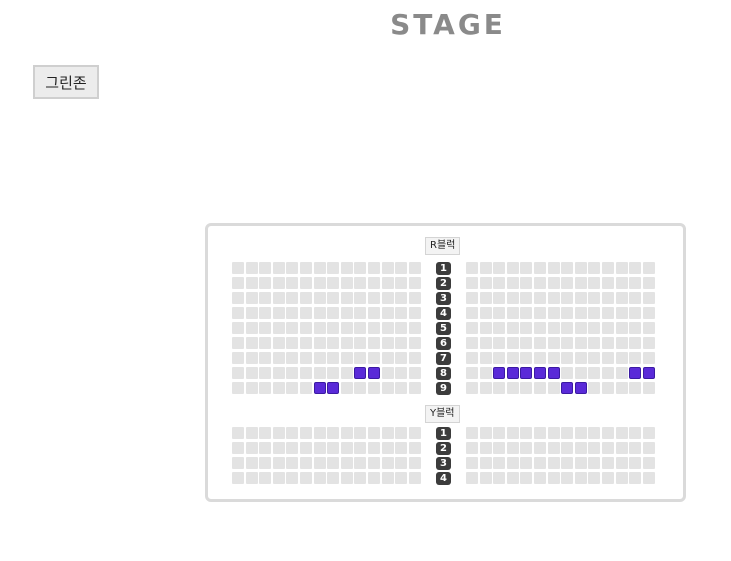  I want to click on row-number-label: 6, so click(443, 343).